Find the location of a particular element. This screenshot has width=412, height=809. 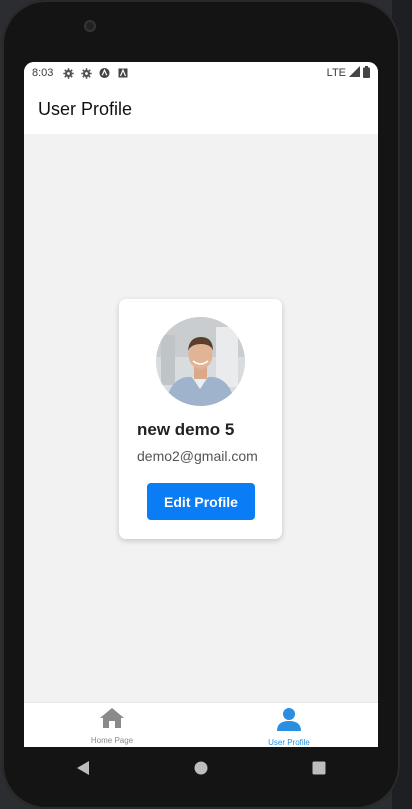

front-camera is located at coordinates (90, 26).